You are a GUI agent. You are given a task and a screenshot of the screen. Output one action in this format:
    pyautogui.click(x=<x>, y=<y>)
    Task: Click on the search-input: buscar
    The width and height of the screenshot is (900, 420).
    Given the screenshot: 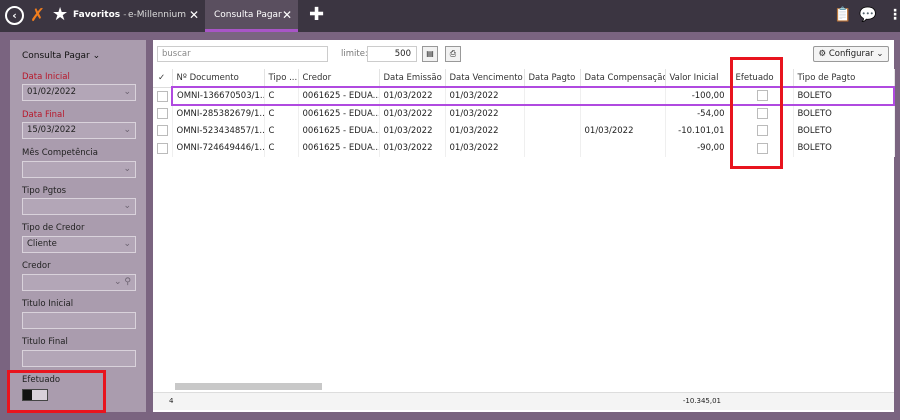 What is the action you would take?
    pyautogui.click(x=242, y=54)
    